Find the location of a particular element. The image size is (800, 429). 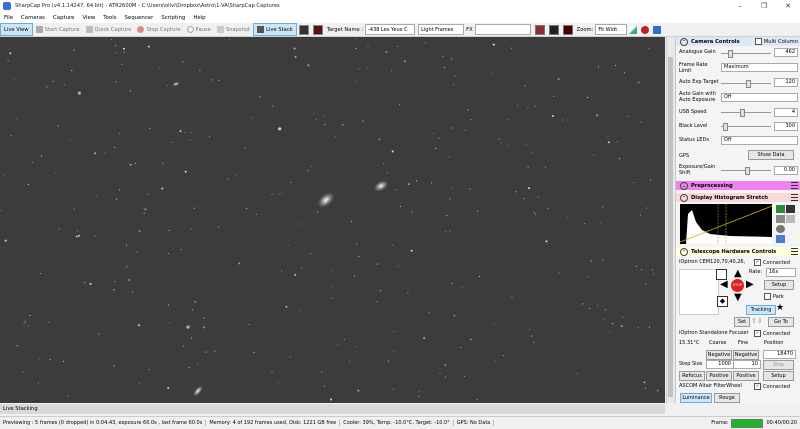

align-icon: ◆ is located at coordinates (722, 301).